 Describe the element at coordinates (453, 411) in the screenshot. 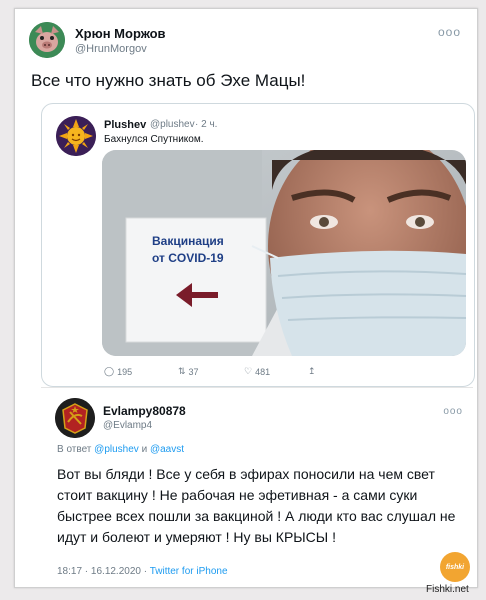

I see `reply-more-options-icon: ooo` at that location.